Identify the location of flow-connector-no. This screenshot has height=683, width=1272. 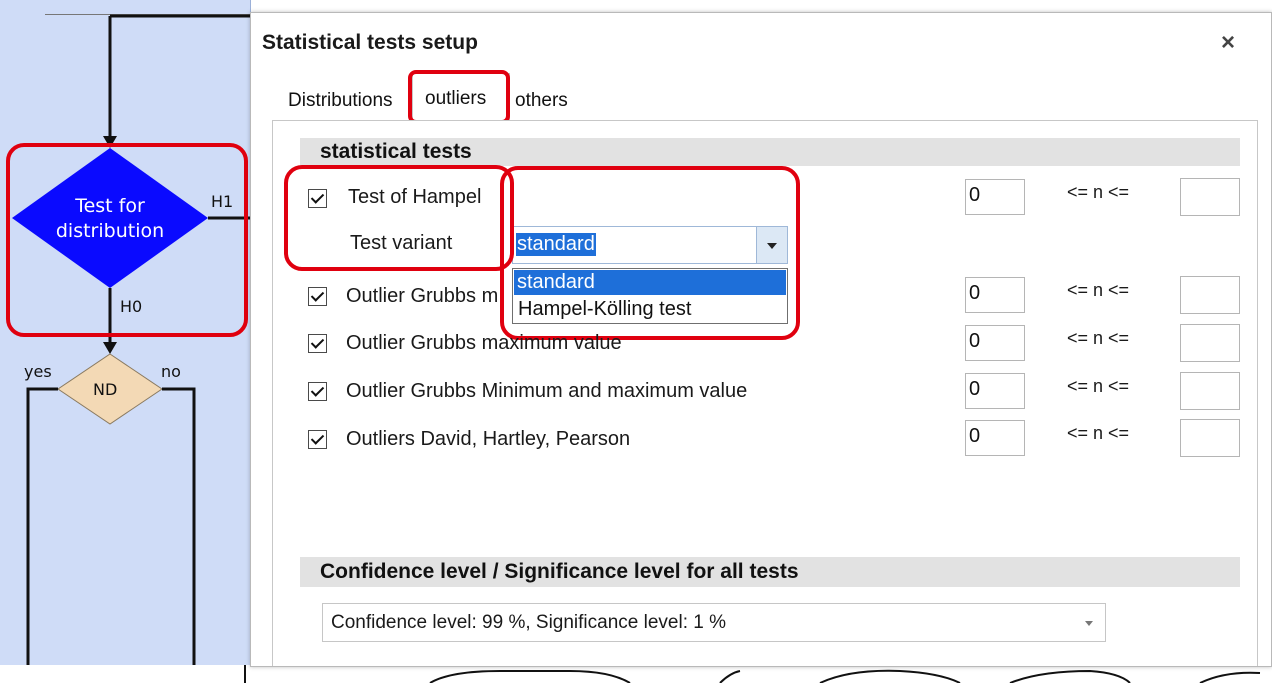
(179, 526).